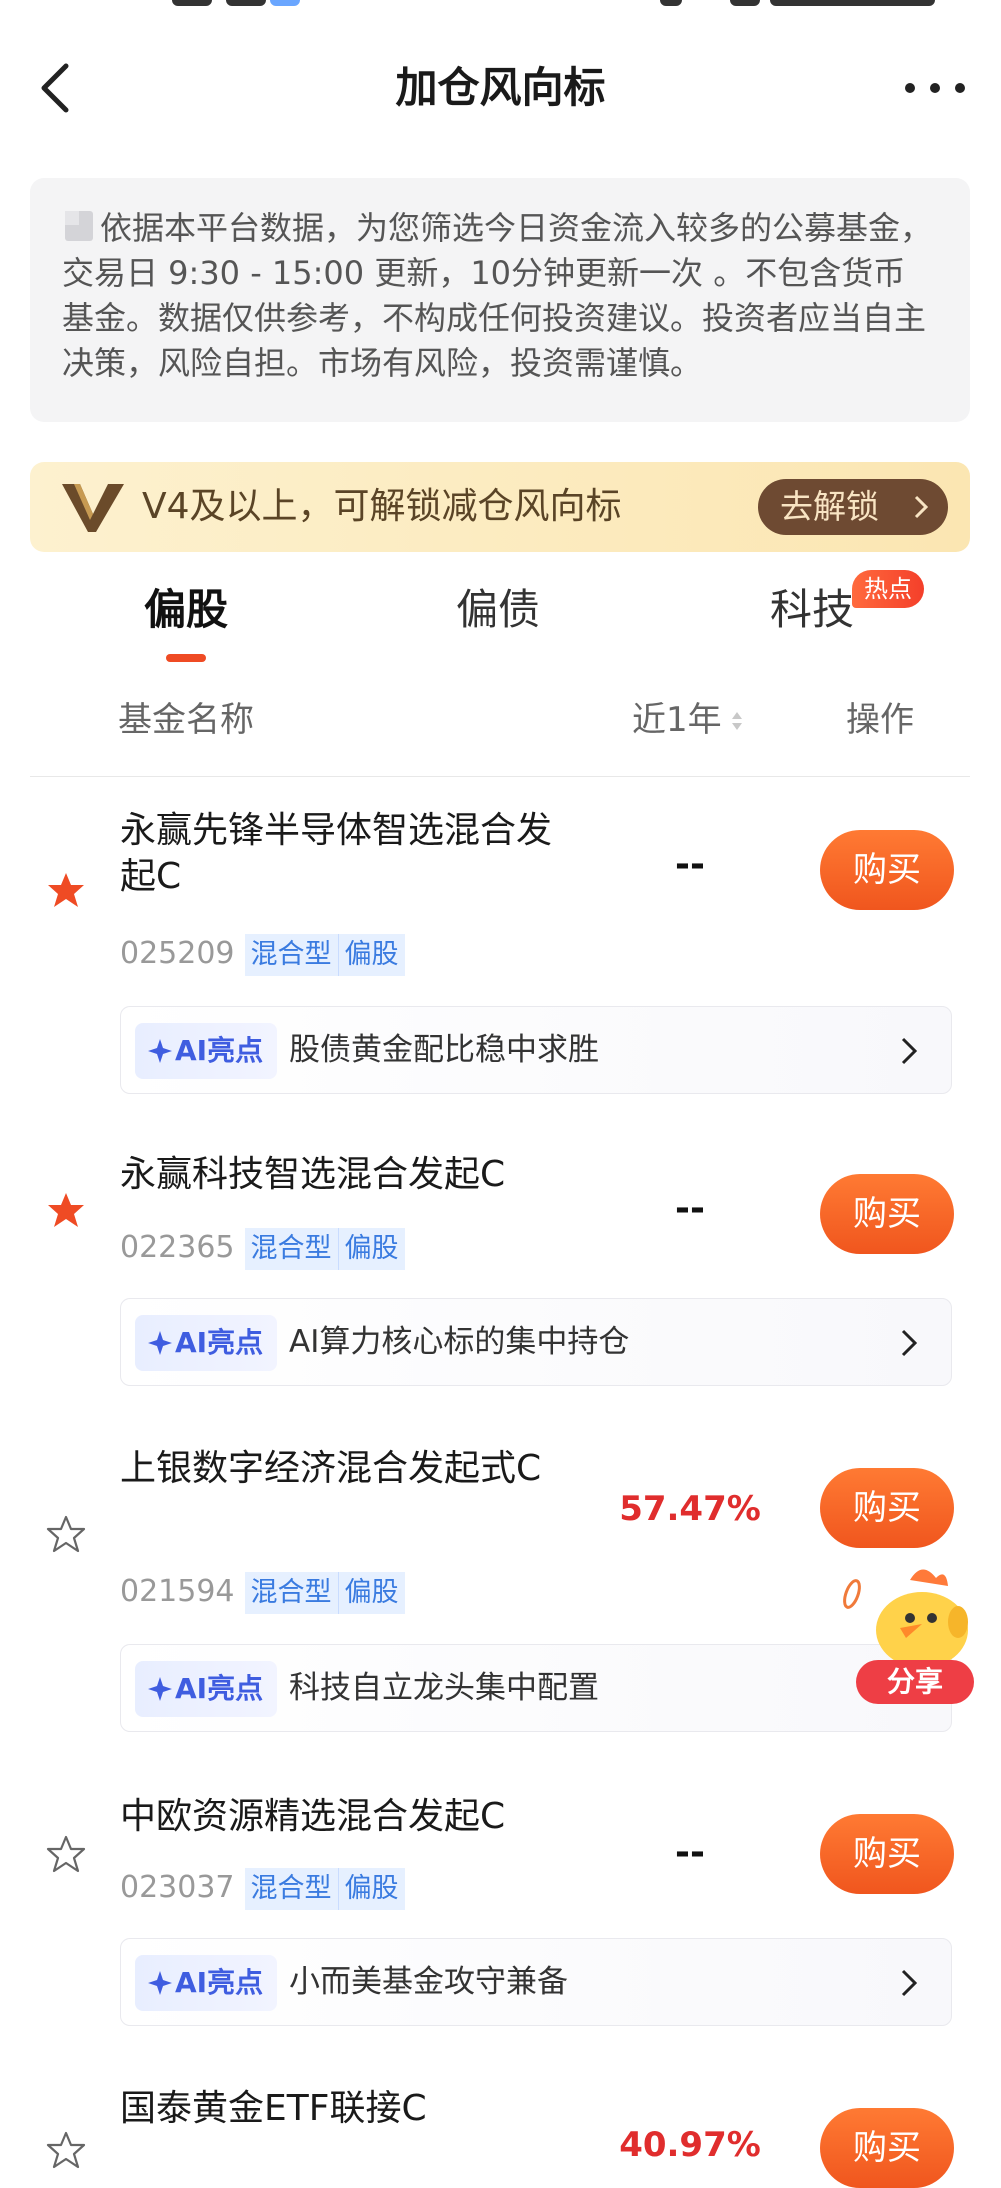 This screenshot has width=1001, height=2188. I want to click on unlock-label: 去解锁, so click(829, 506).